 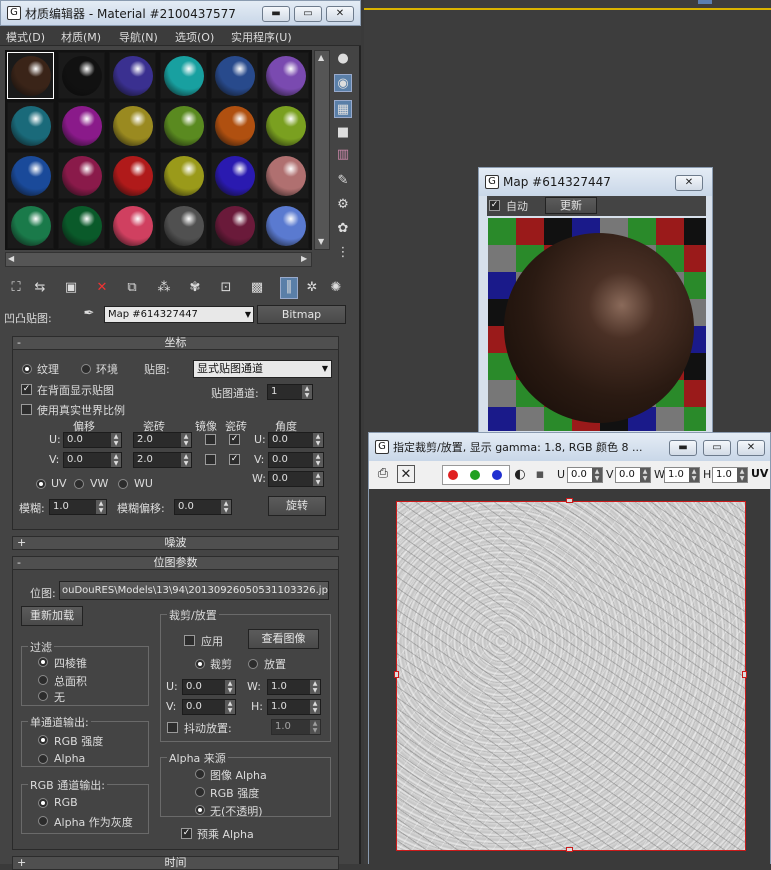 I want to click on rgb-output-radio, so click(x=43, y=803).